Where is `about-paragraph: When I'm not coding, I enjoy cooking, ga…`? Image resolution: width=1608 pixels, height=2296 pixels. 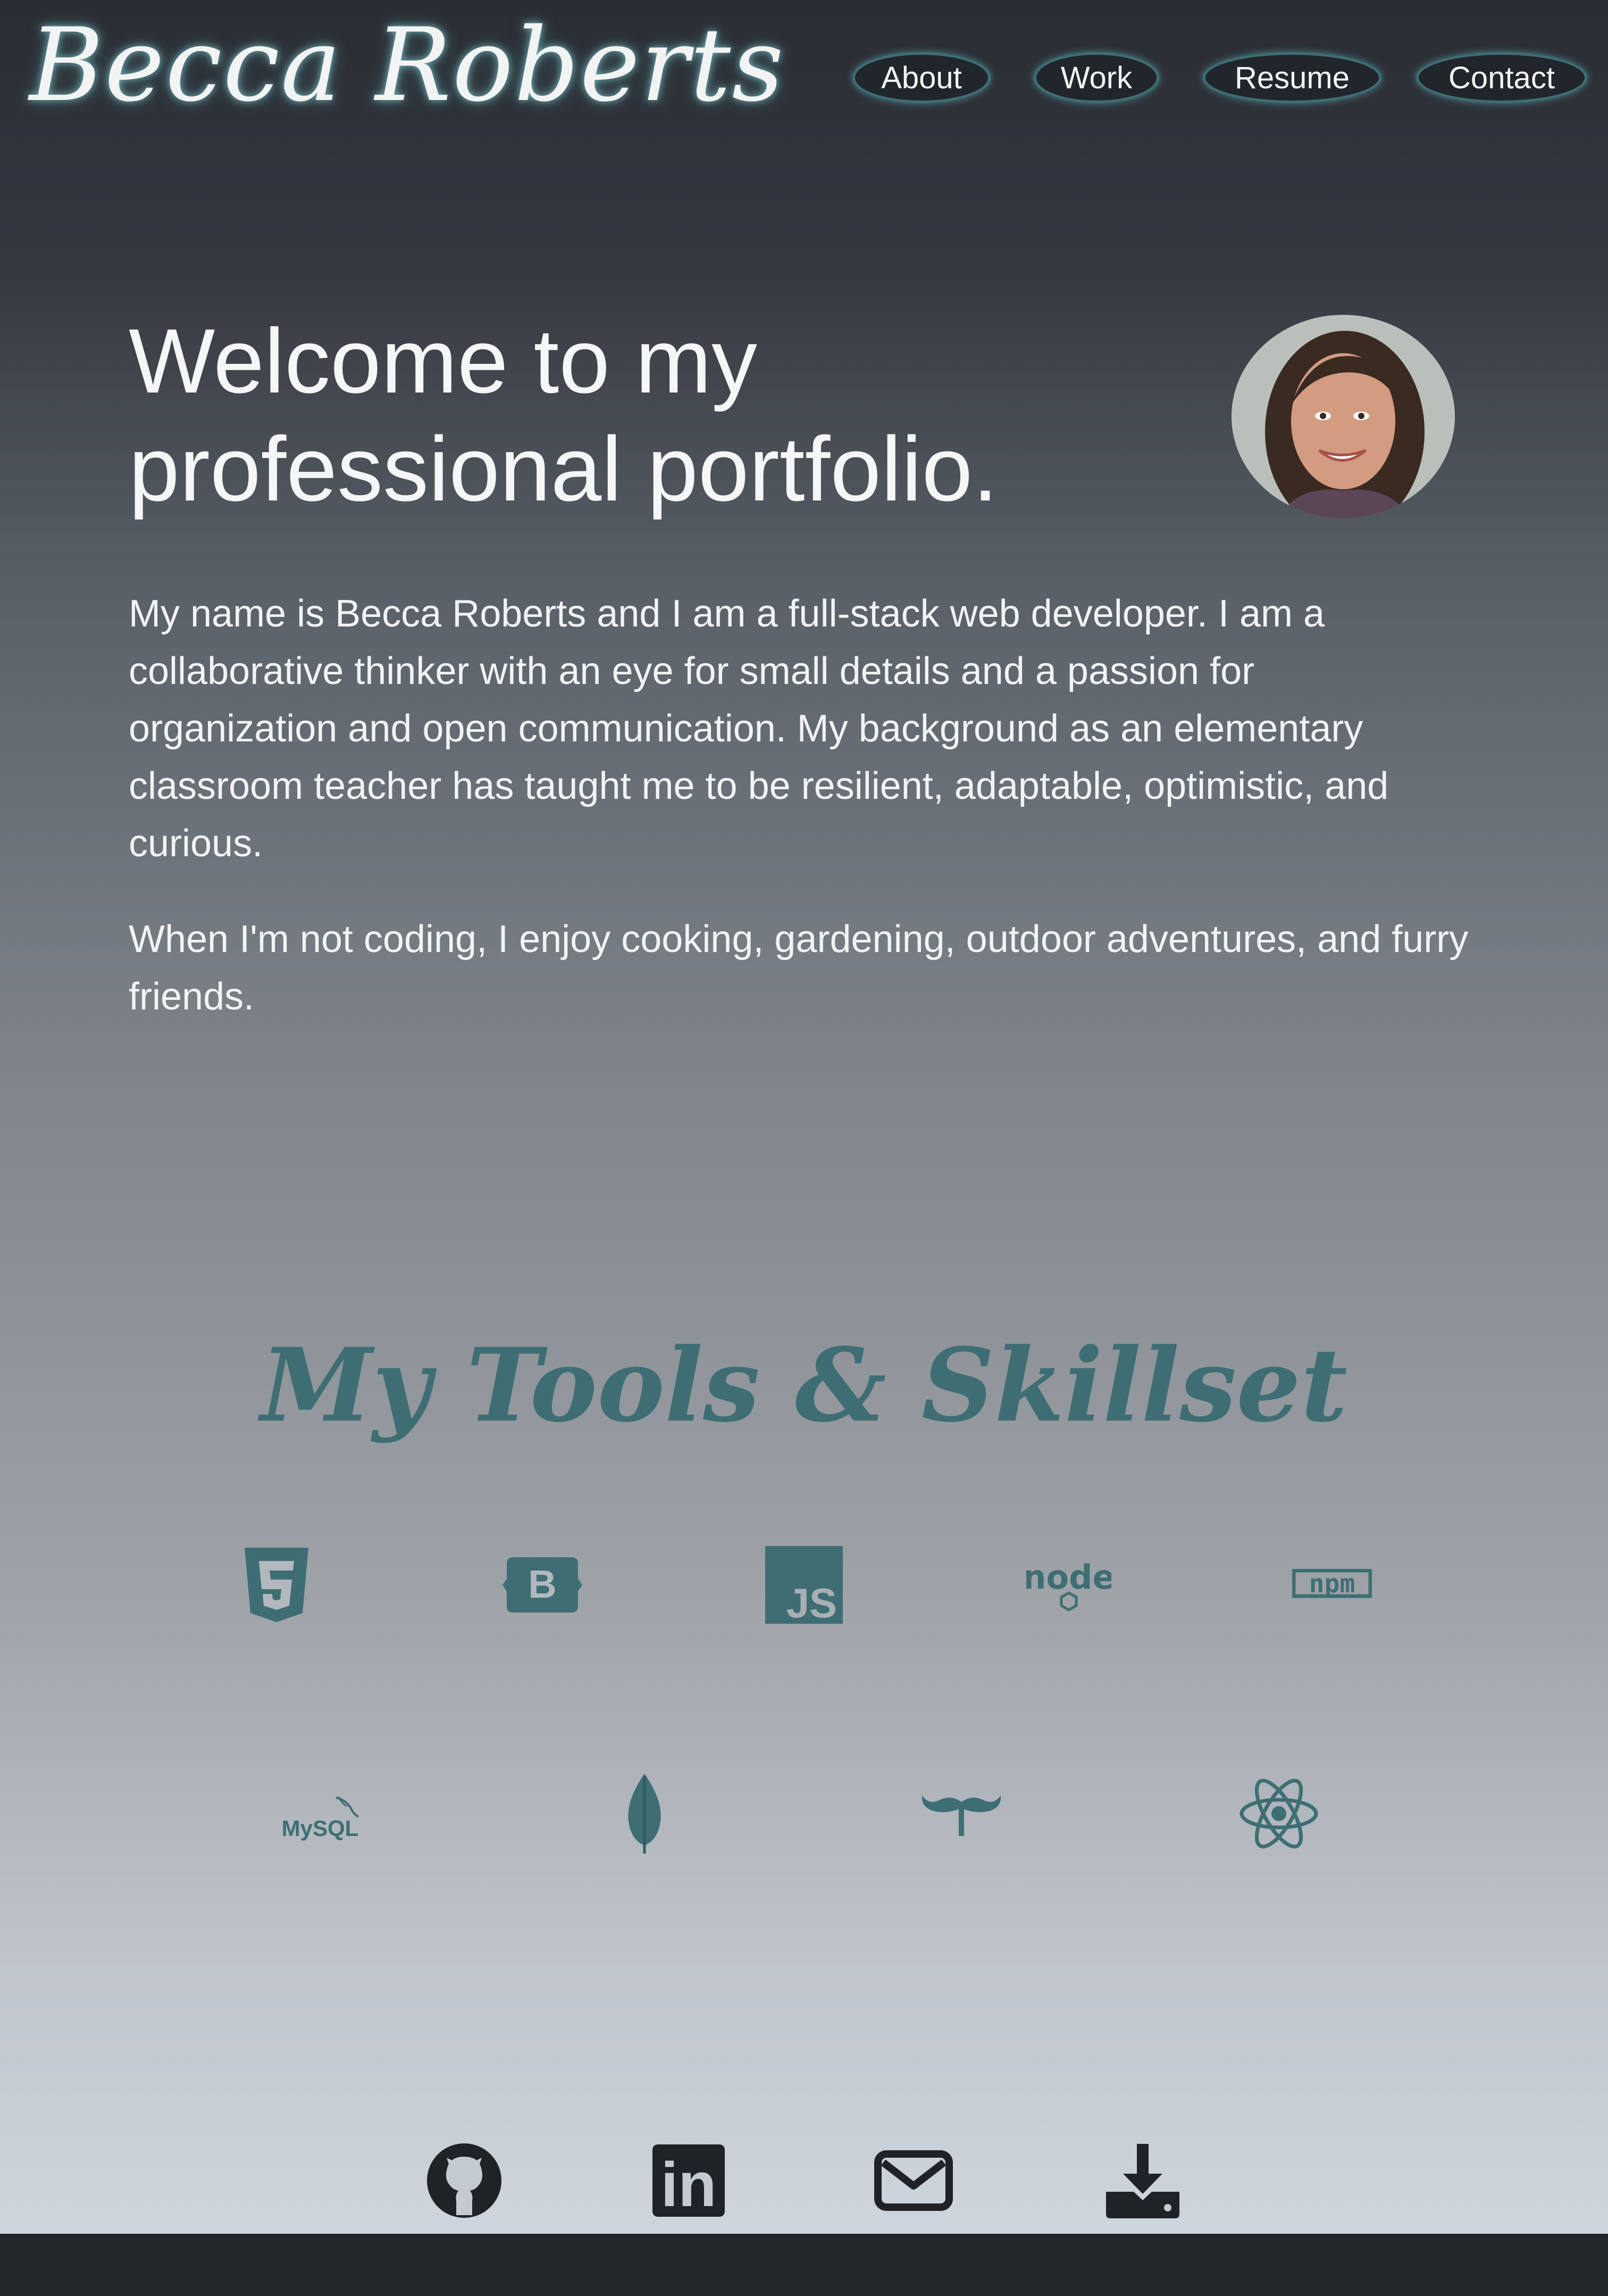
about-paragraph: When I'm not coding, I enjoy cooking, ga… is located at coordinates (799, 968).